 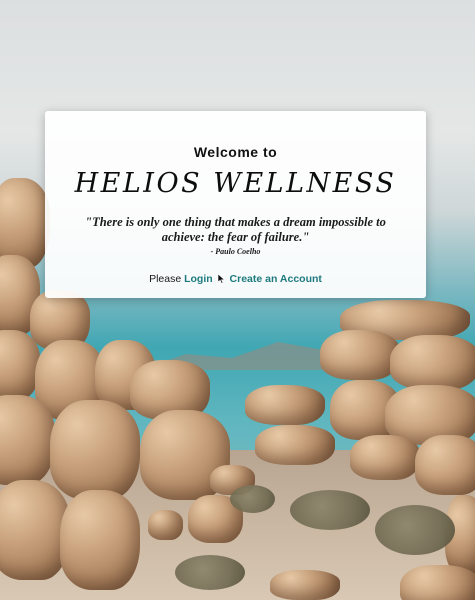 What do you see at coordinates (235, 251) in the screenshot?
I see `quote-author: - Paulo Coelho` at bounding box center [235, 251].